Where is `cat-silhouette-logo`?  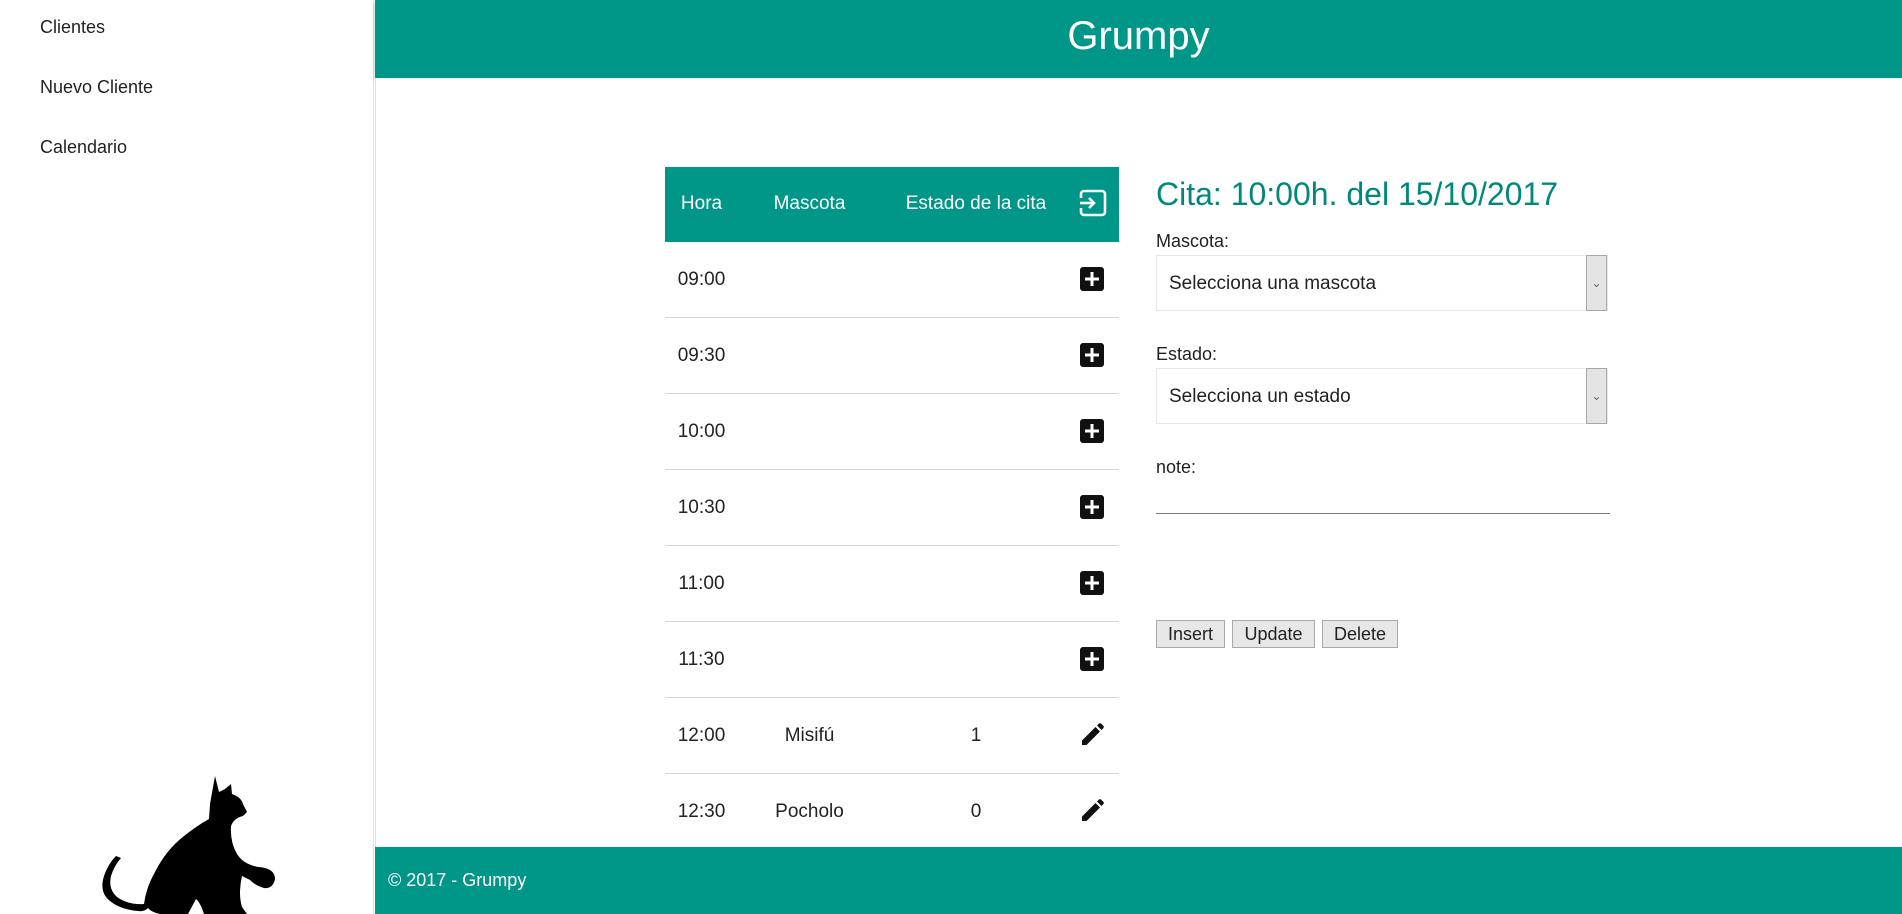 cat-silhouette-logo is located at coordinates (189, 845).